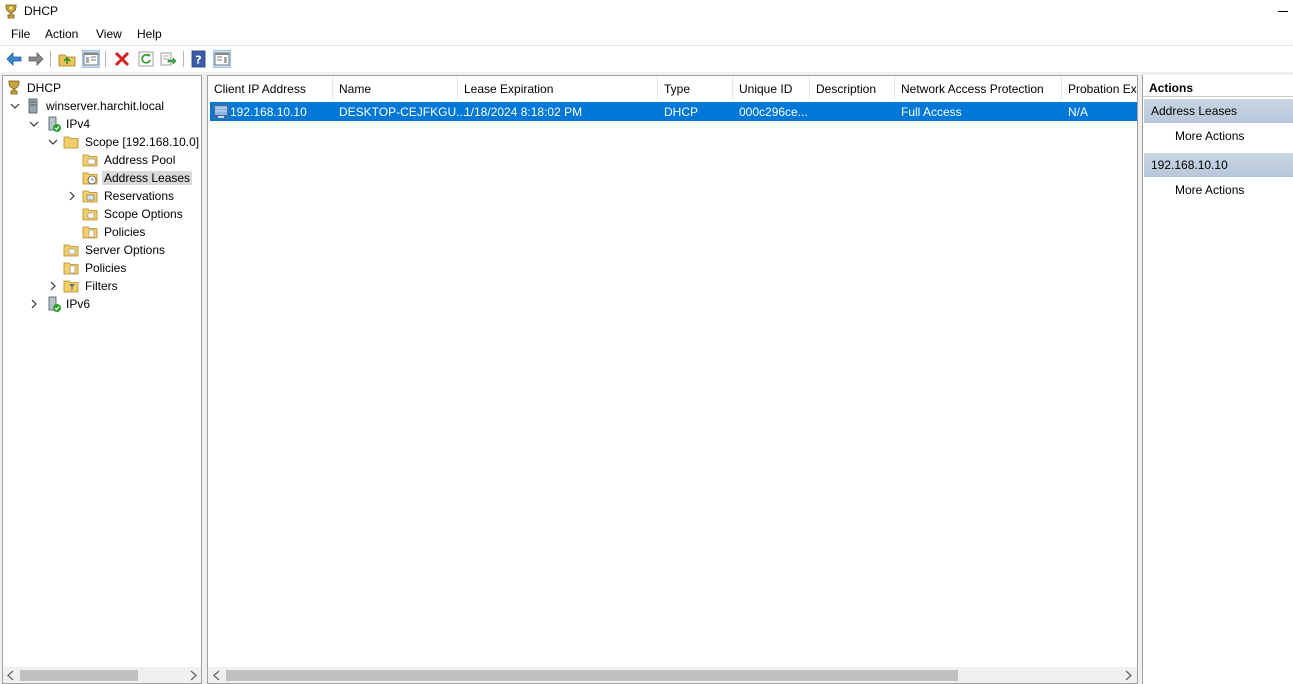 Image resolution: width=1293 pixels, height=684 pixels. What do you see at coordinates (54, 304) in the screenshot?
I see `ipv6-icon` at bounding box center [54, 304].